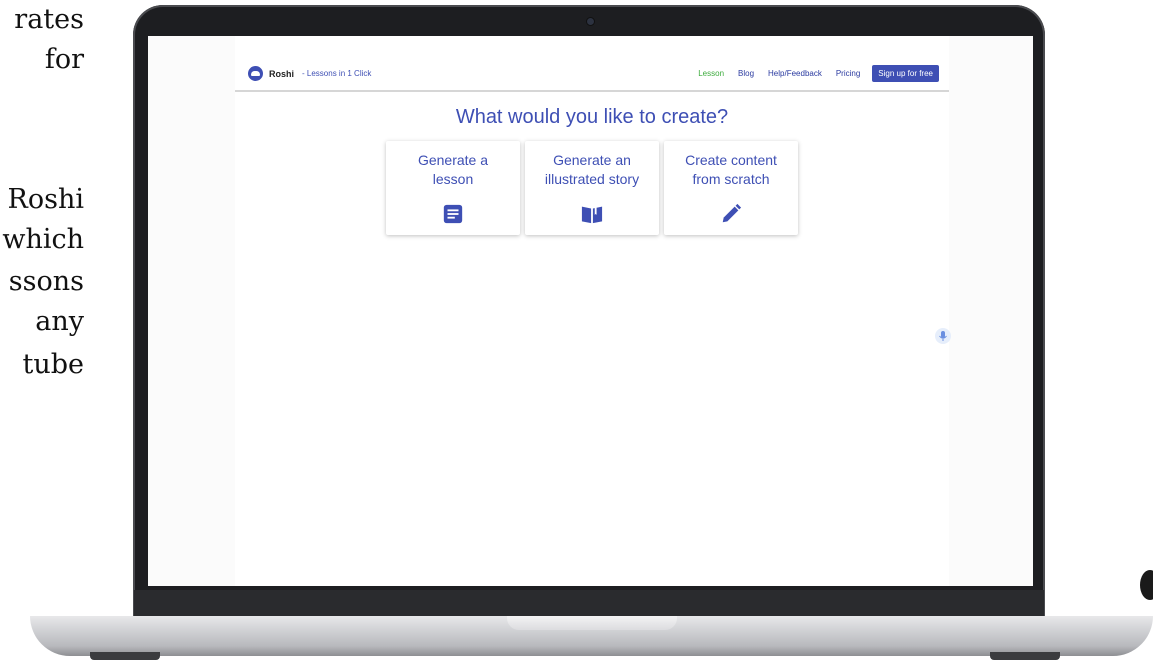 The width and height of the screenshot is (1153, 660). I want to click on generate-illustrated-story-card: Generate an illustrated story, so click(592, 188).